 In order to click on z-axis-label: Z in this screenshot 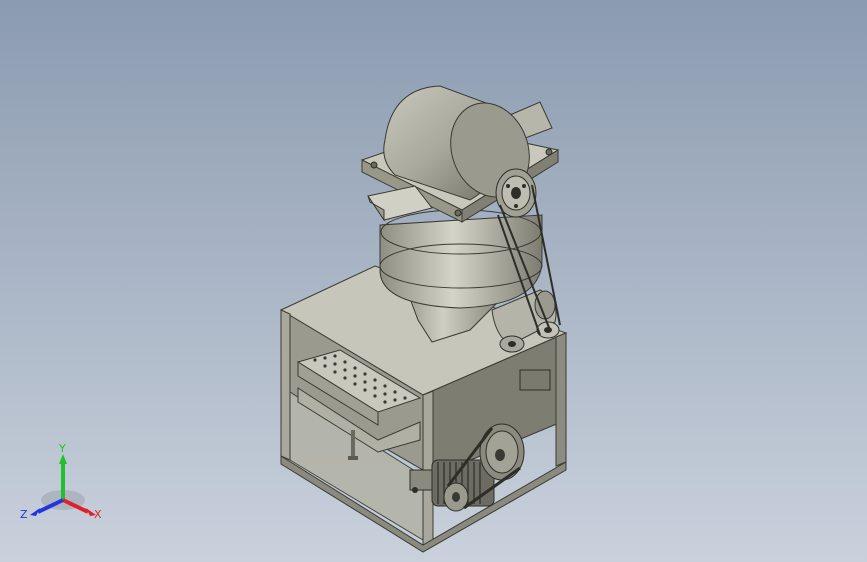, I will do `click(24, 514)`.